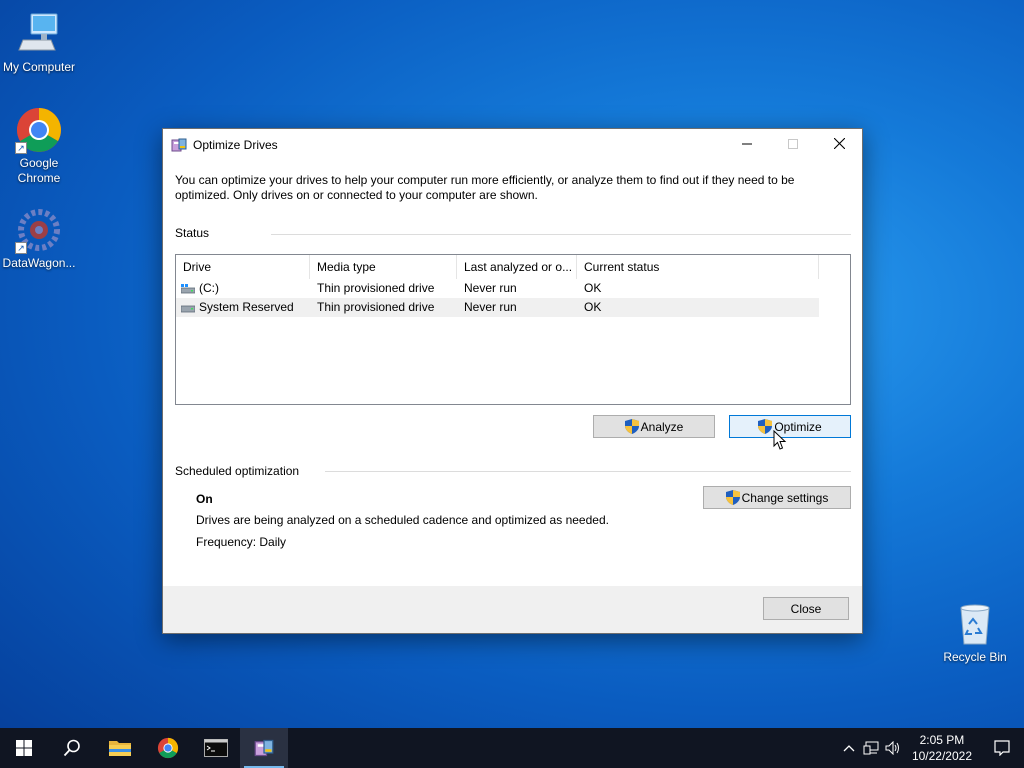 The width and height of the screenshot is (1024, 768). Describe the element at coordinates (39, 34) in the screenshot. I see `computer-icon` at that location.